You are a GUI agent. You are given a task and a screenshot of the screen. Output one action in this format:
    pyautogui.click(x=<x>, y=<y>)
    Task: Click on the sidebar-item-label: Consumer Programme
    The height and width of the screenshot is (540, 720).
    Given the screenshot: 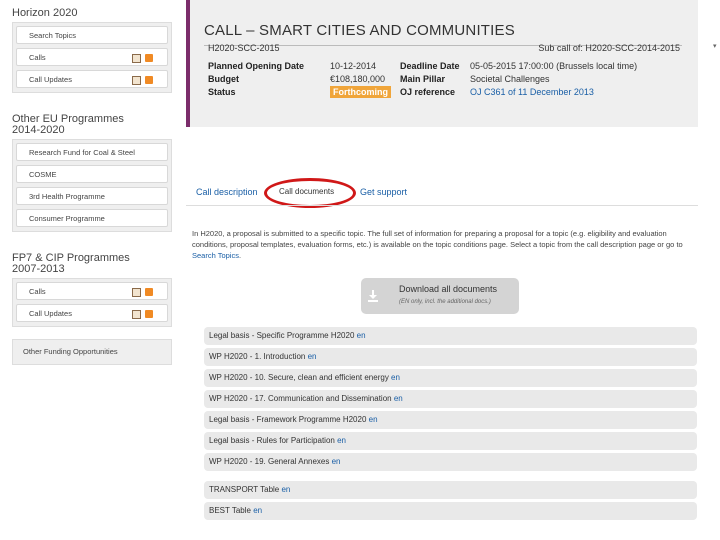 What is the action you would take?
    pyautogui.click(x=67, y=218)
    